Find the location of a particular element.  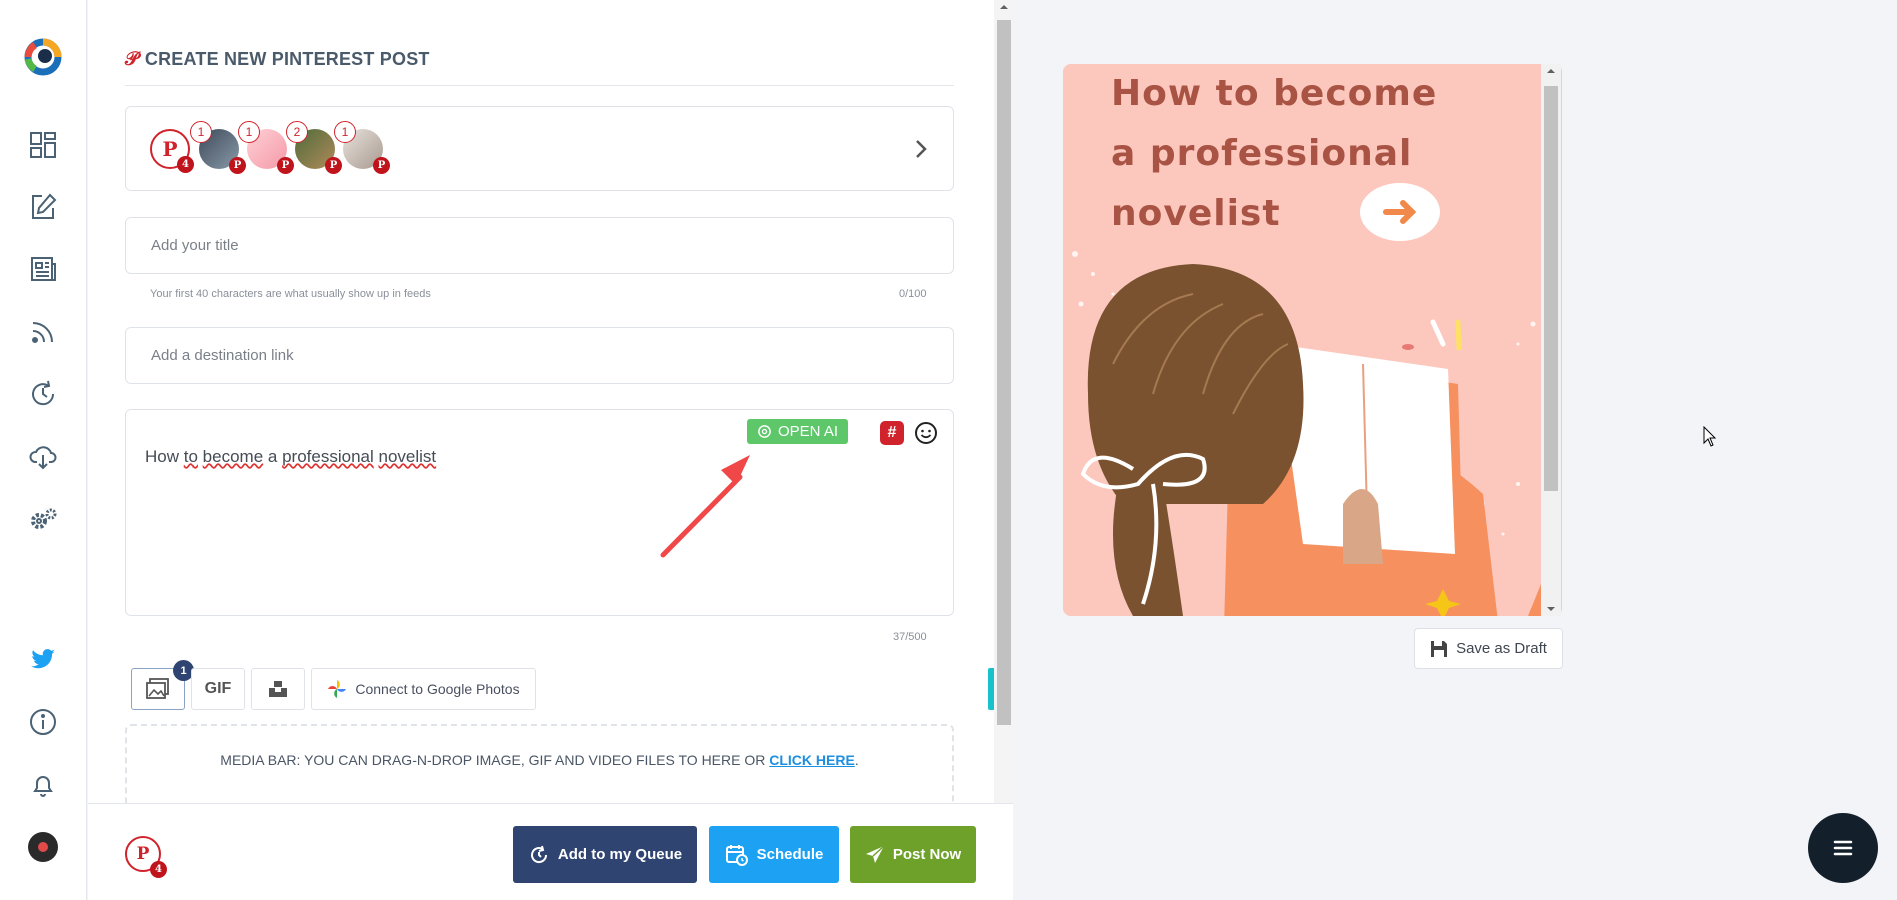

add-to-queue-button: Add to my Queue is located at coordinates (605, 854).